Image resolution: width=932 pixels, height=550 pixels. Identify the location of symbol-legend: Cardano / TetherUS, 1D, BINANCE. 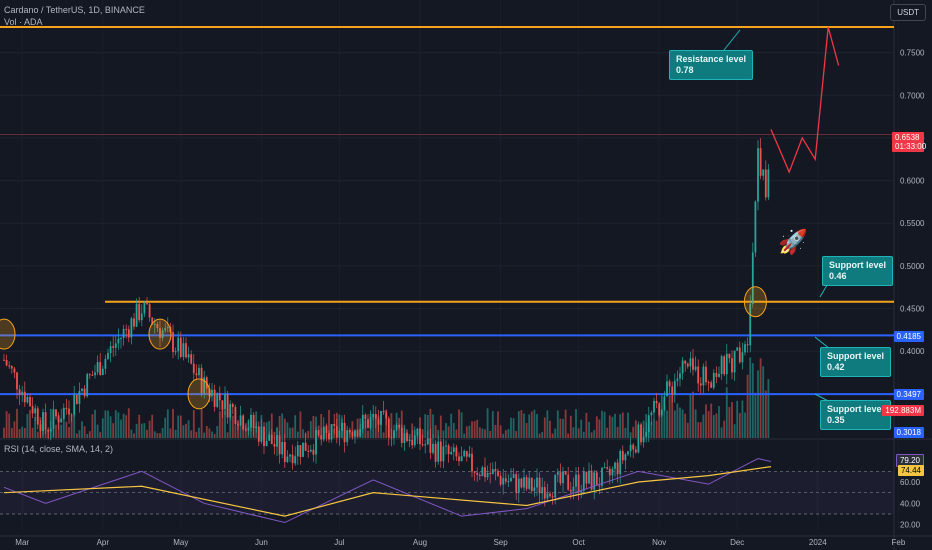
(74, 10).